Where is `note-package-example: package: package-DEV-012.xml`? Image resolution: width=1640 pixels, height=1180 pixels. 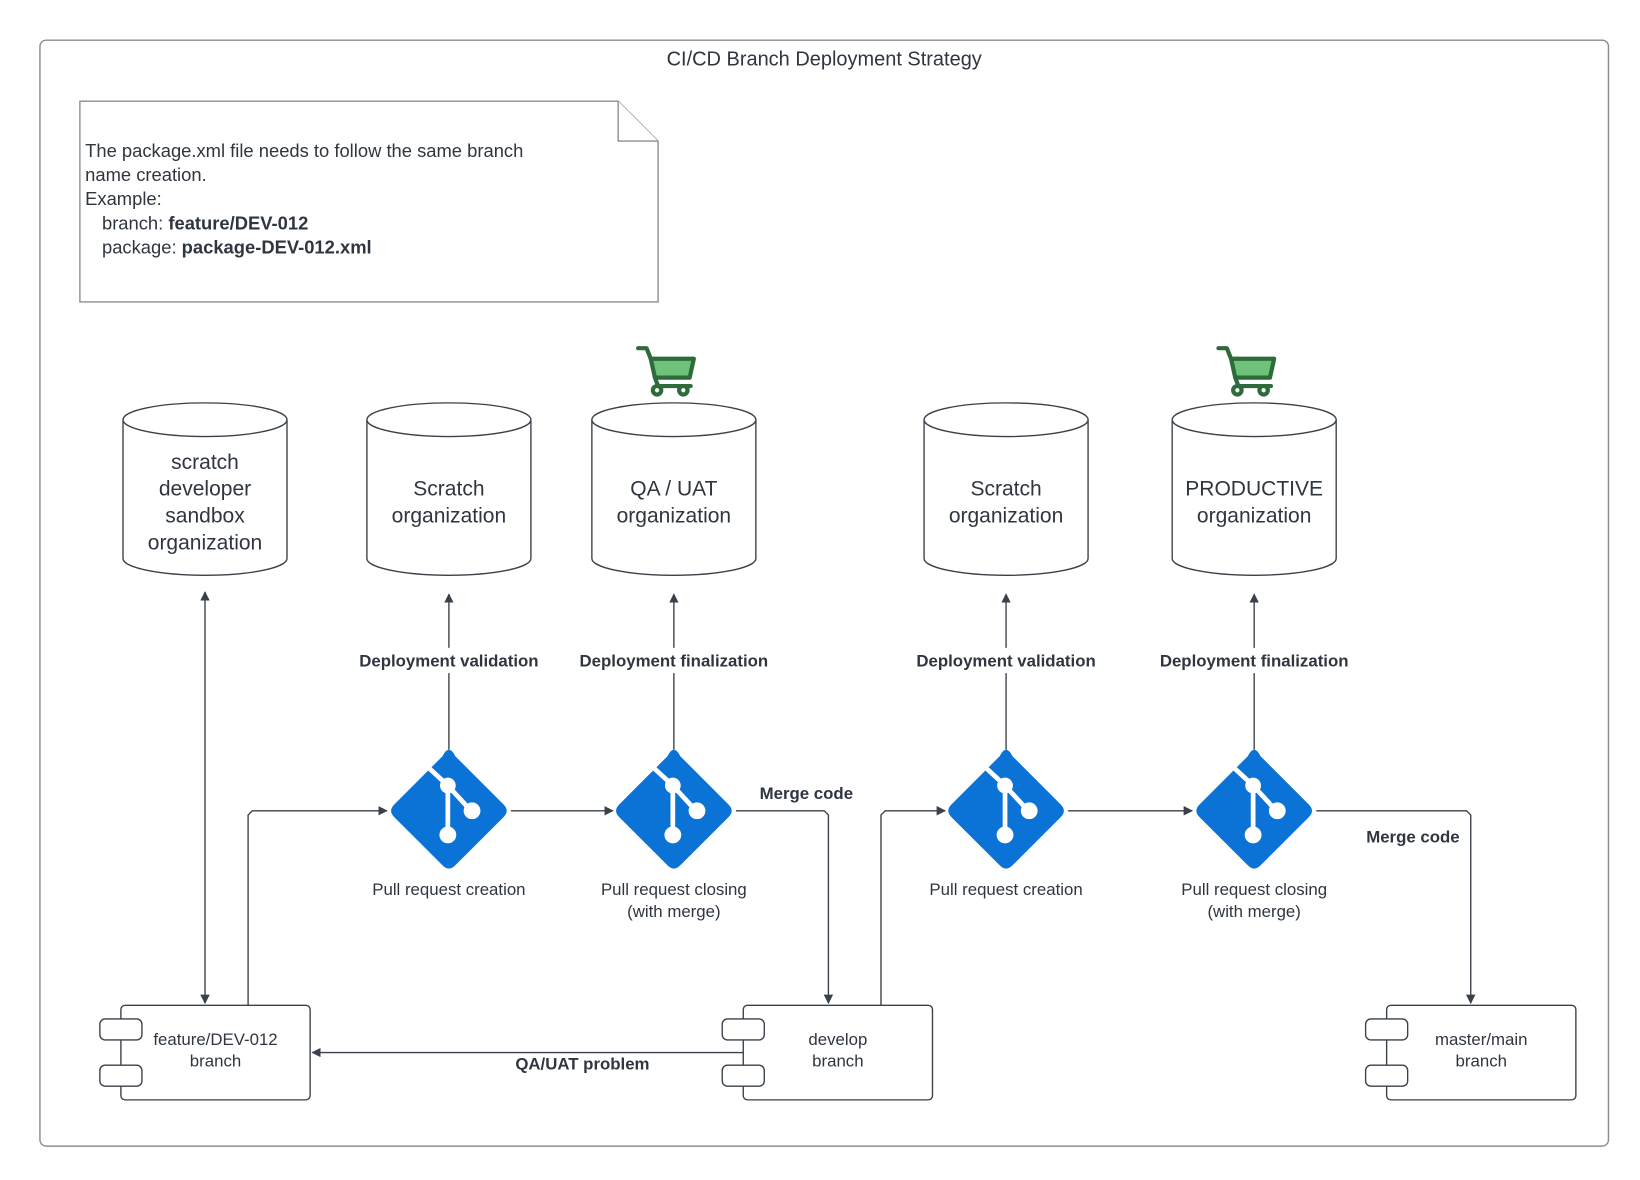 note-package-example: package: package-DEV-012.xml is located at coordinates (237, 247).